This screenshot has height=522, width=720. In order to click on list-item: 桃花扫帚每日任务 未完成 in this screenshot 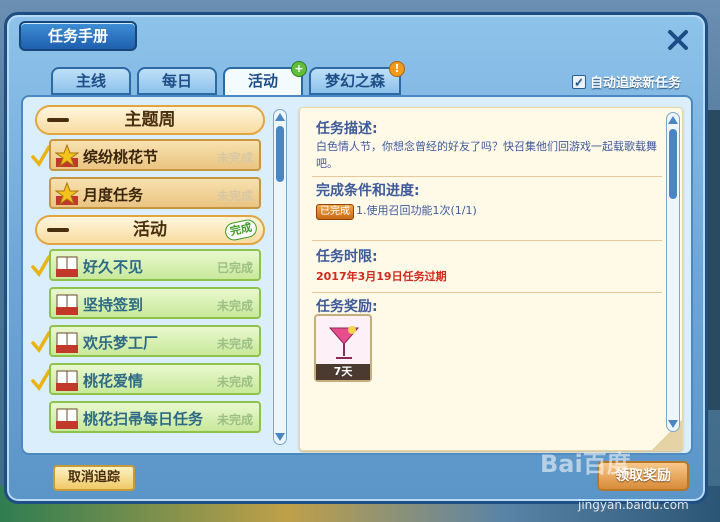, I will do `click(153, 418)`.